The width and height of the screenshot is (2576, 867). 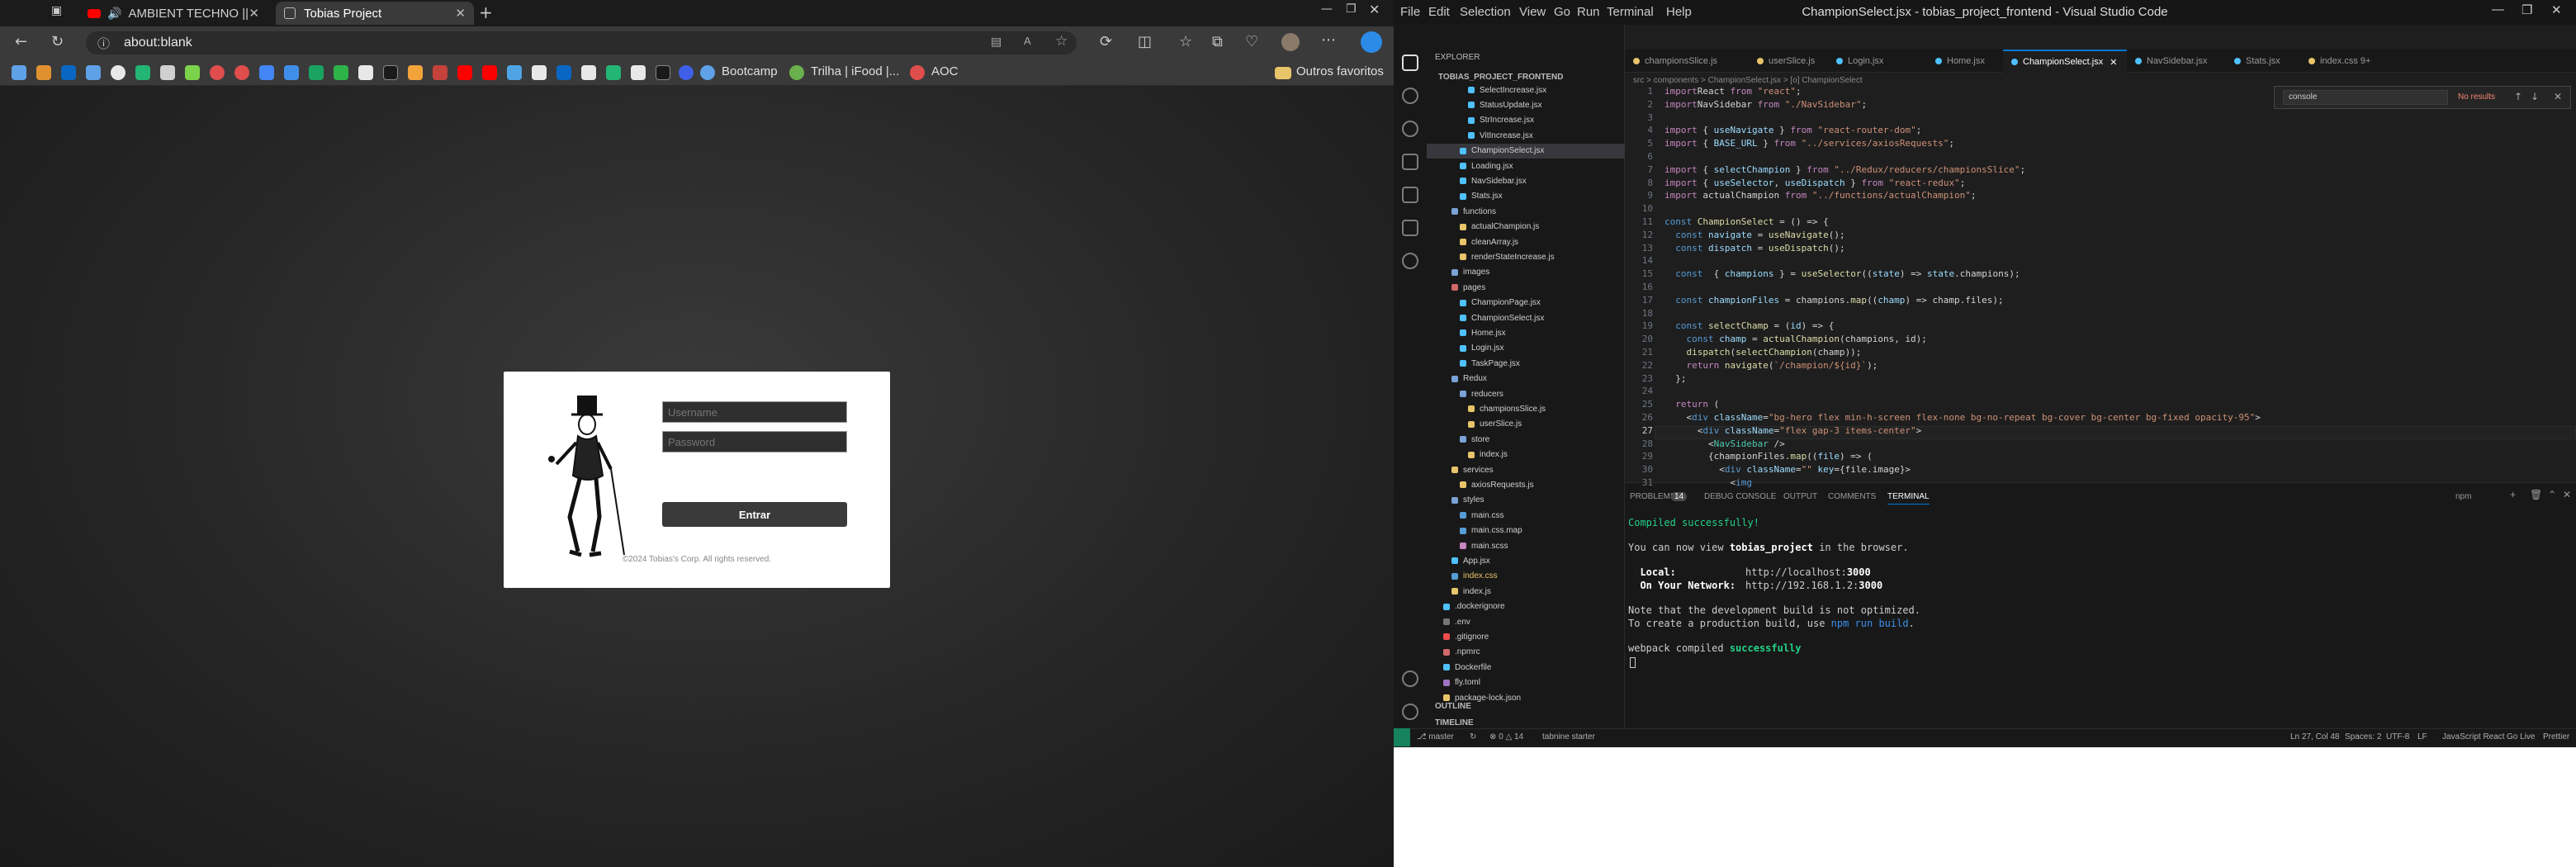 What do you see at coordinates (1653, 496) in the screenshot?
I see `panel-tab-problems: PROBLEMS` at bounding box center [1653, 496].